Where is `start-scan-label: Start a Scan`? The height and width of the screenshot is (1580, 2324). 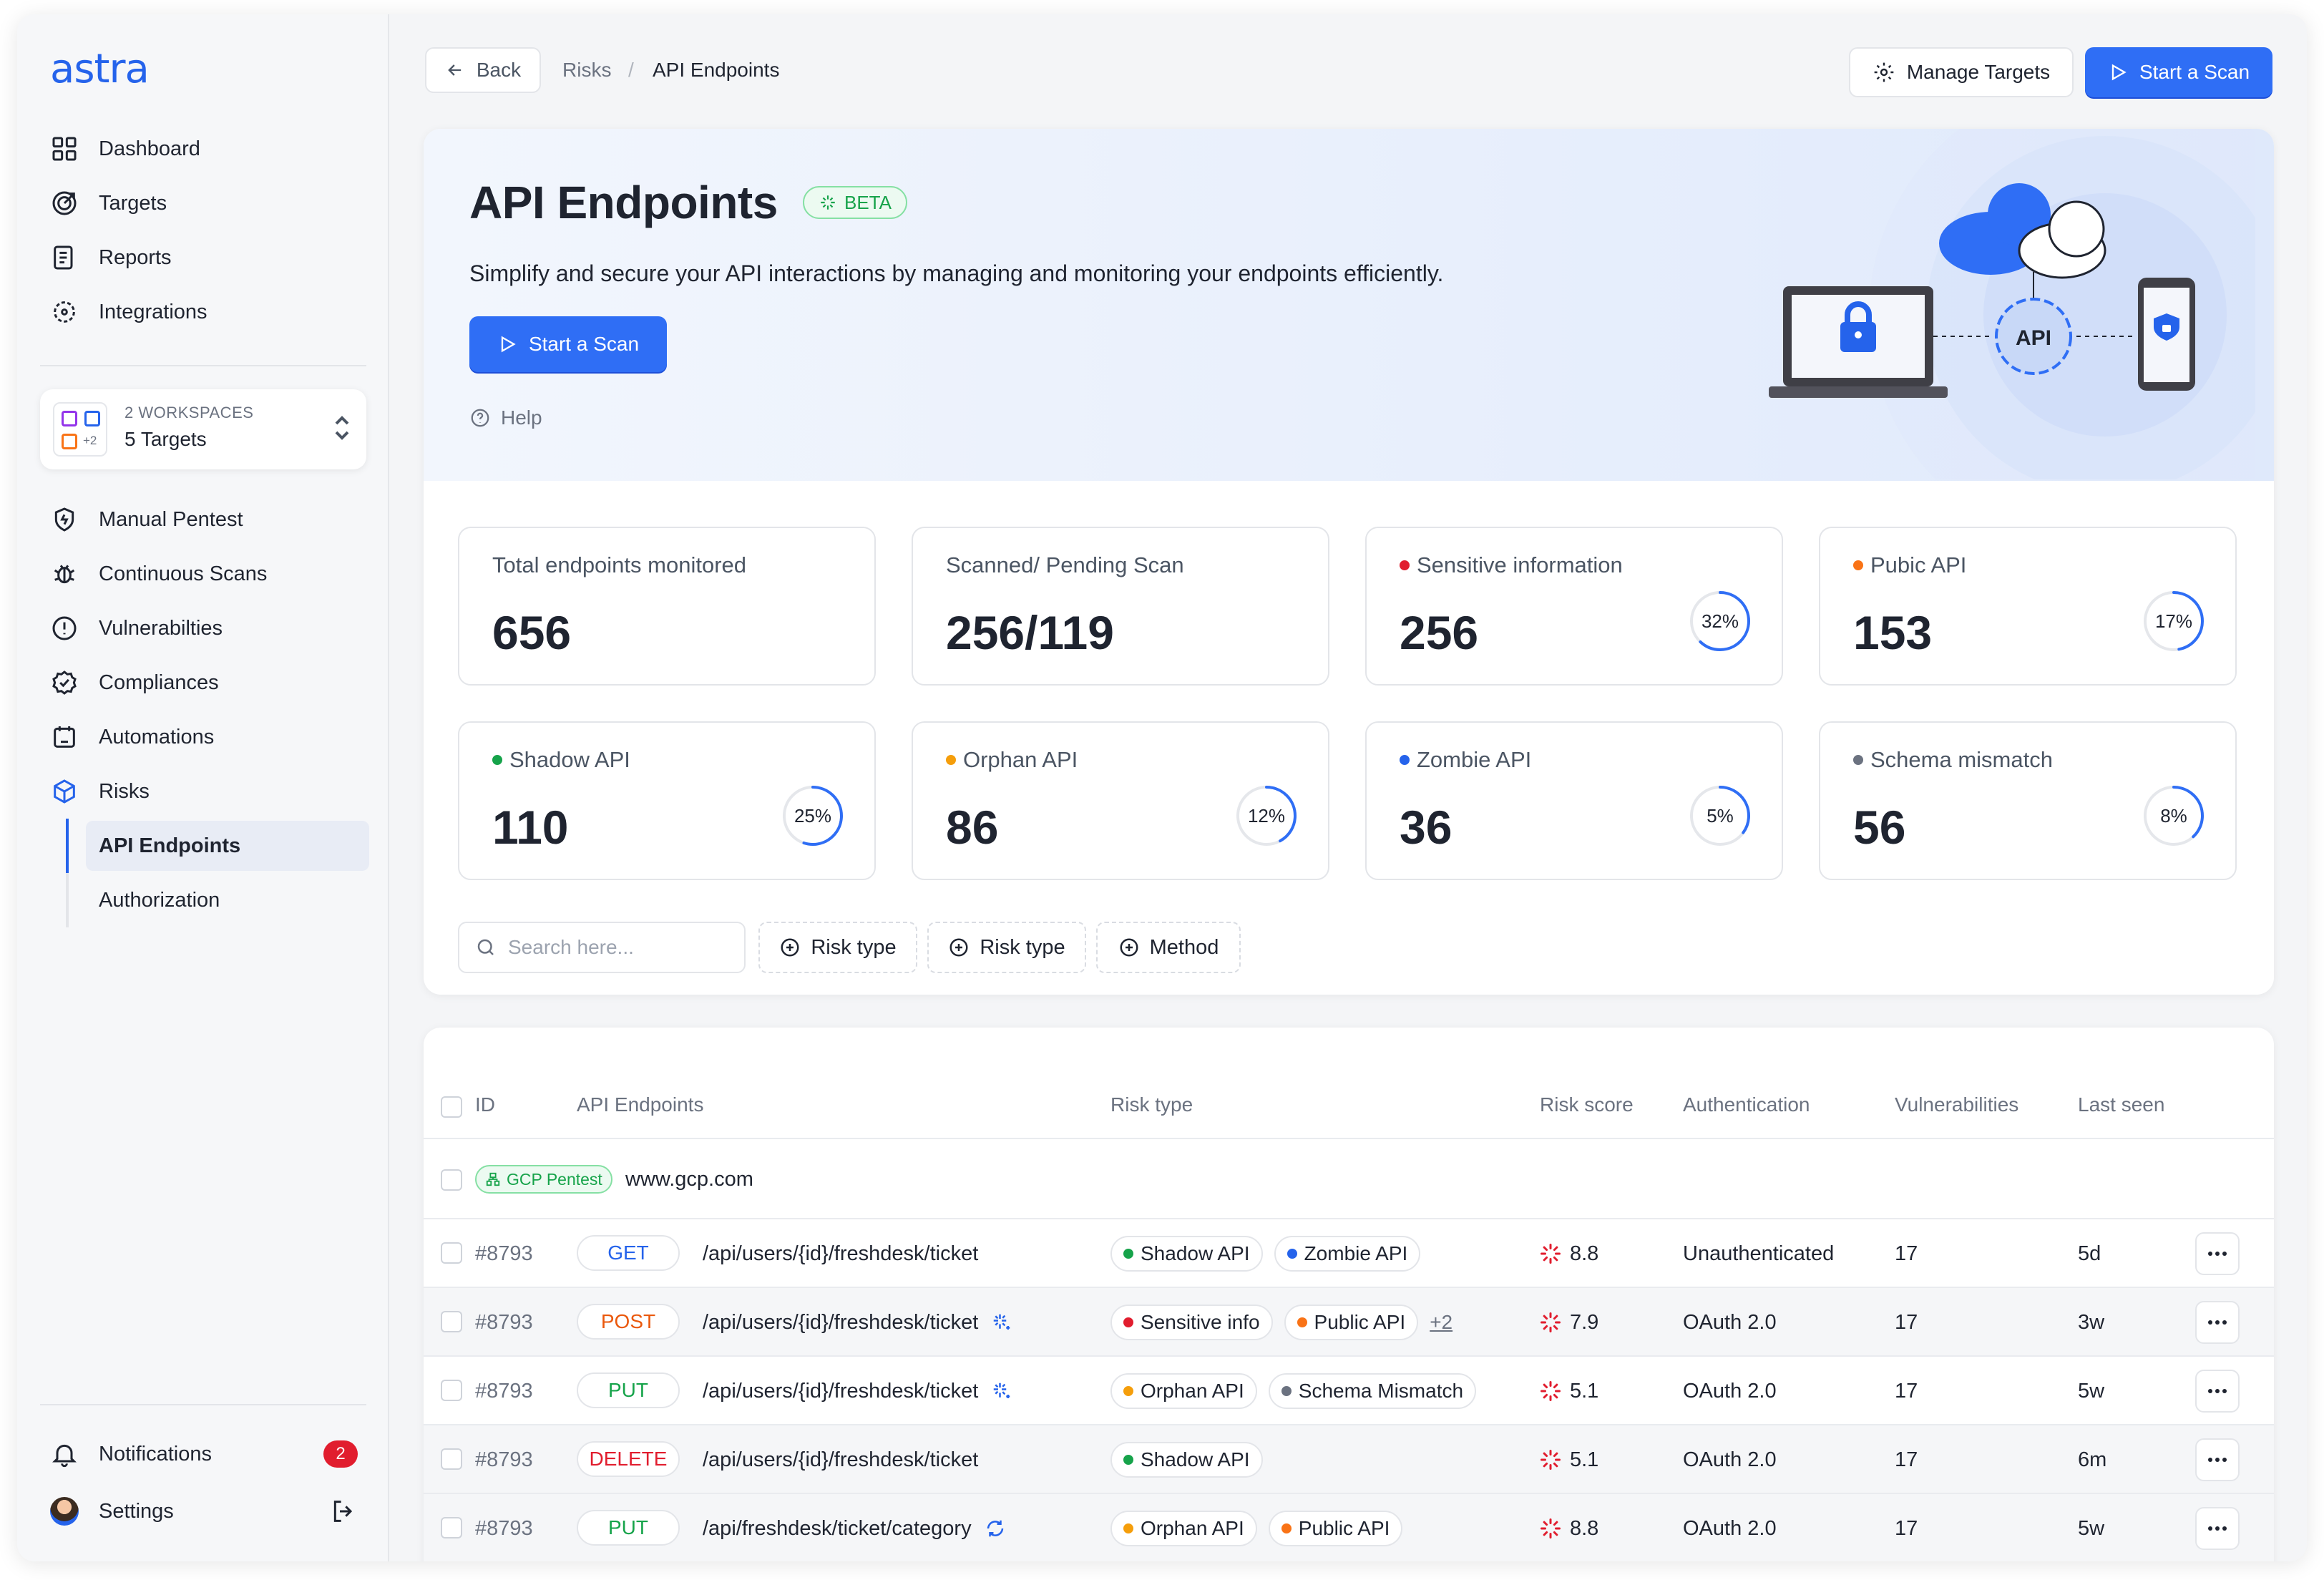
start-scan-label: Start a Scan is located at coordinates (2194, 72).